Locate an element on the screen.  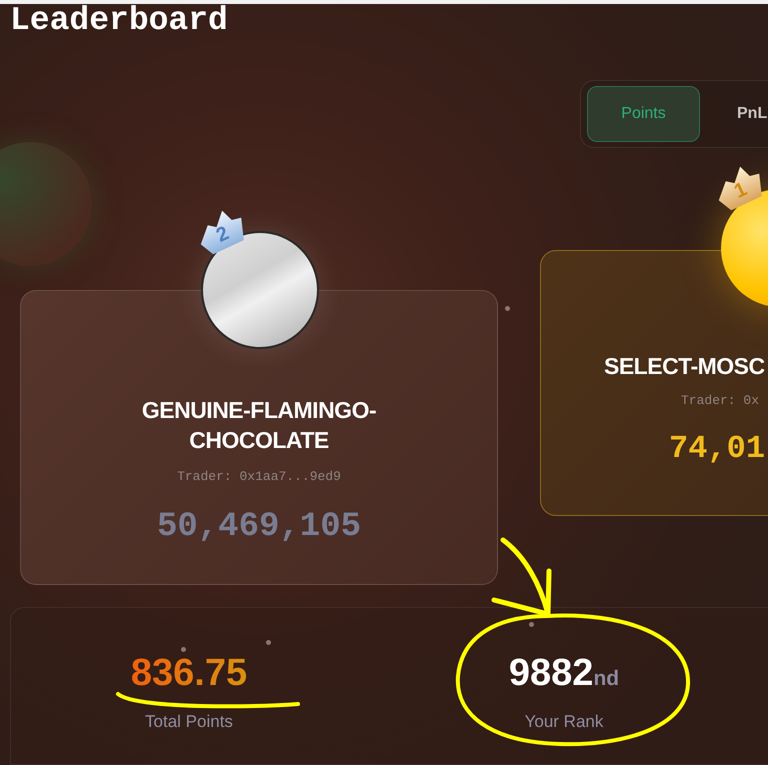
total-points-label: Total Points is located at coordinates (189, 722).